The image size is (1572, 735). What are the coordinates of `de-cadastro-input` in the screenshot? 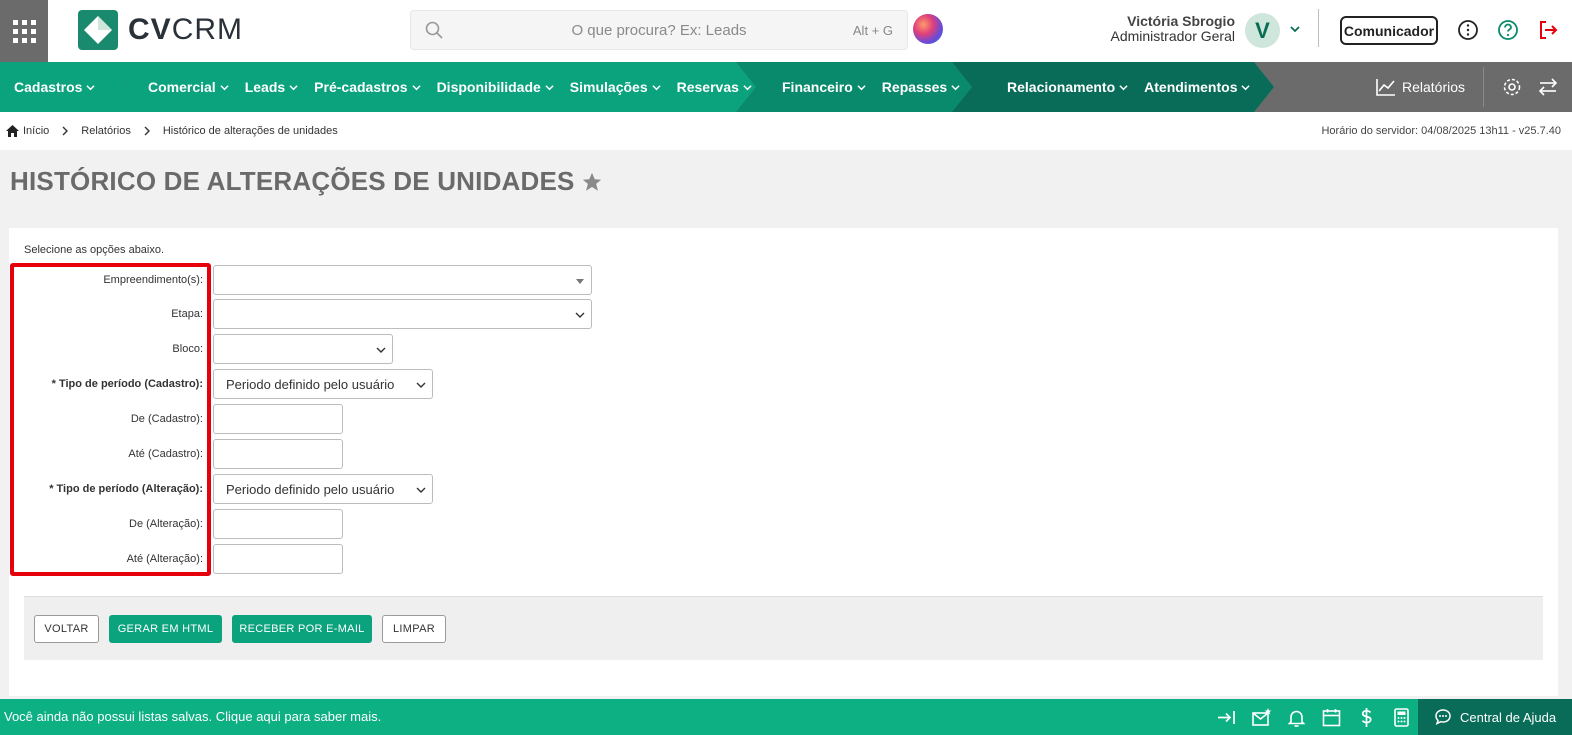 It's located at (278, 419).